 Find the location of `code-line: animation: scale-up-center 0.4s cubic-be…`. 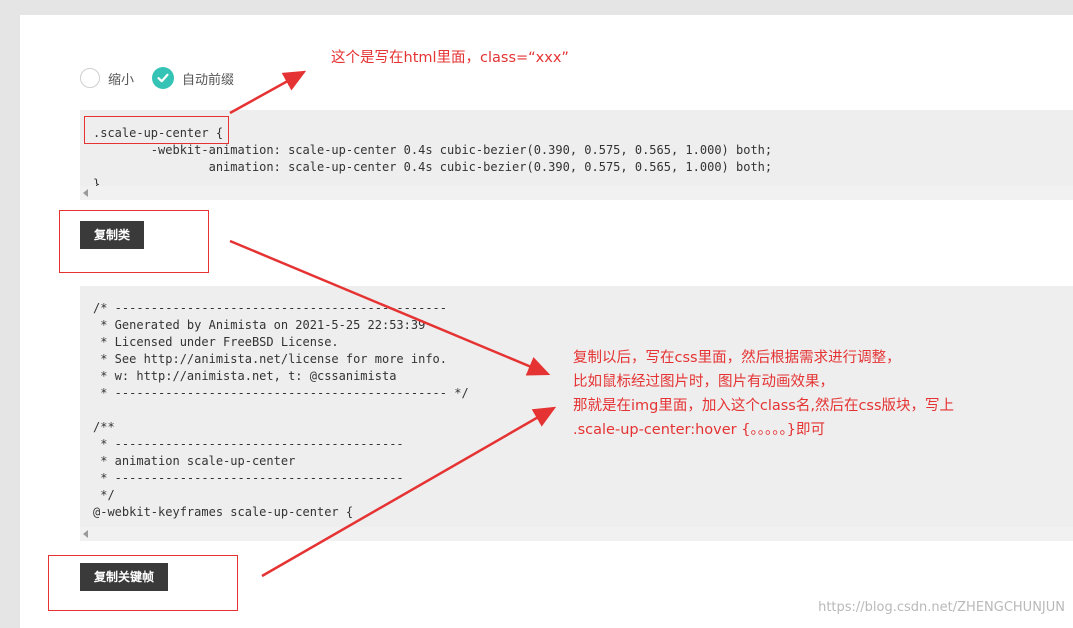

code-line: animation: scale-up-center 0.4s cubic-be… is located at coordinates (433, 167).